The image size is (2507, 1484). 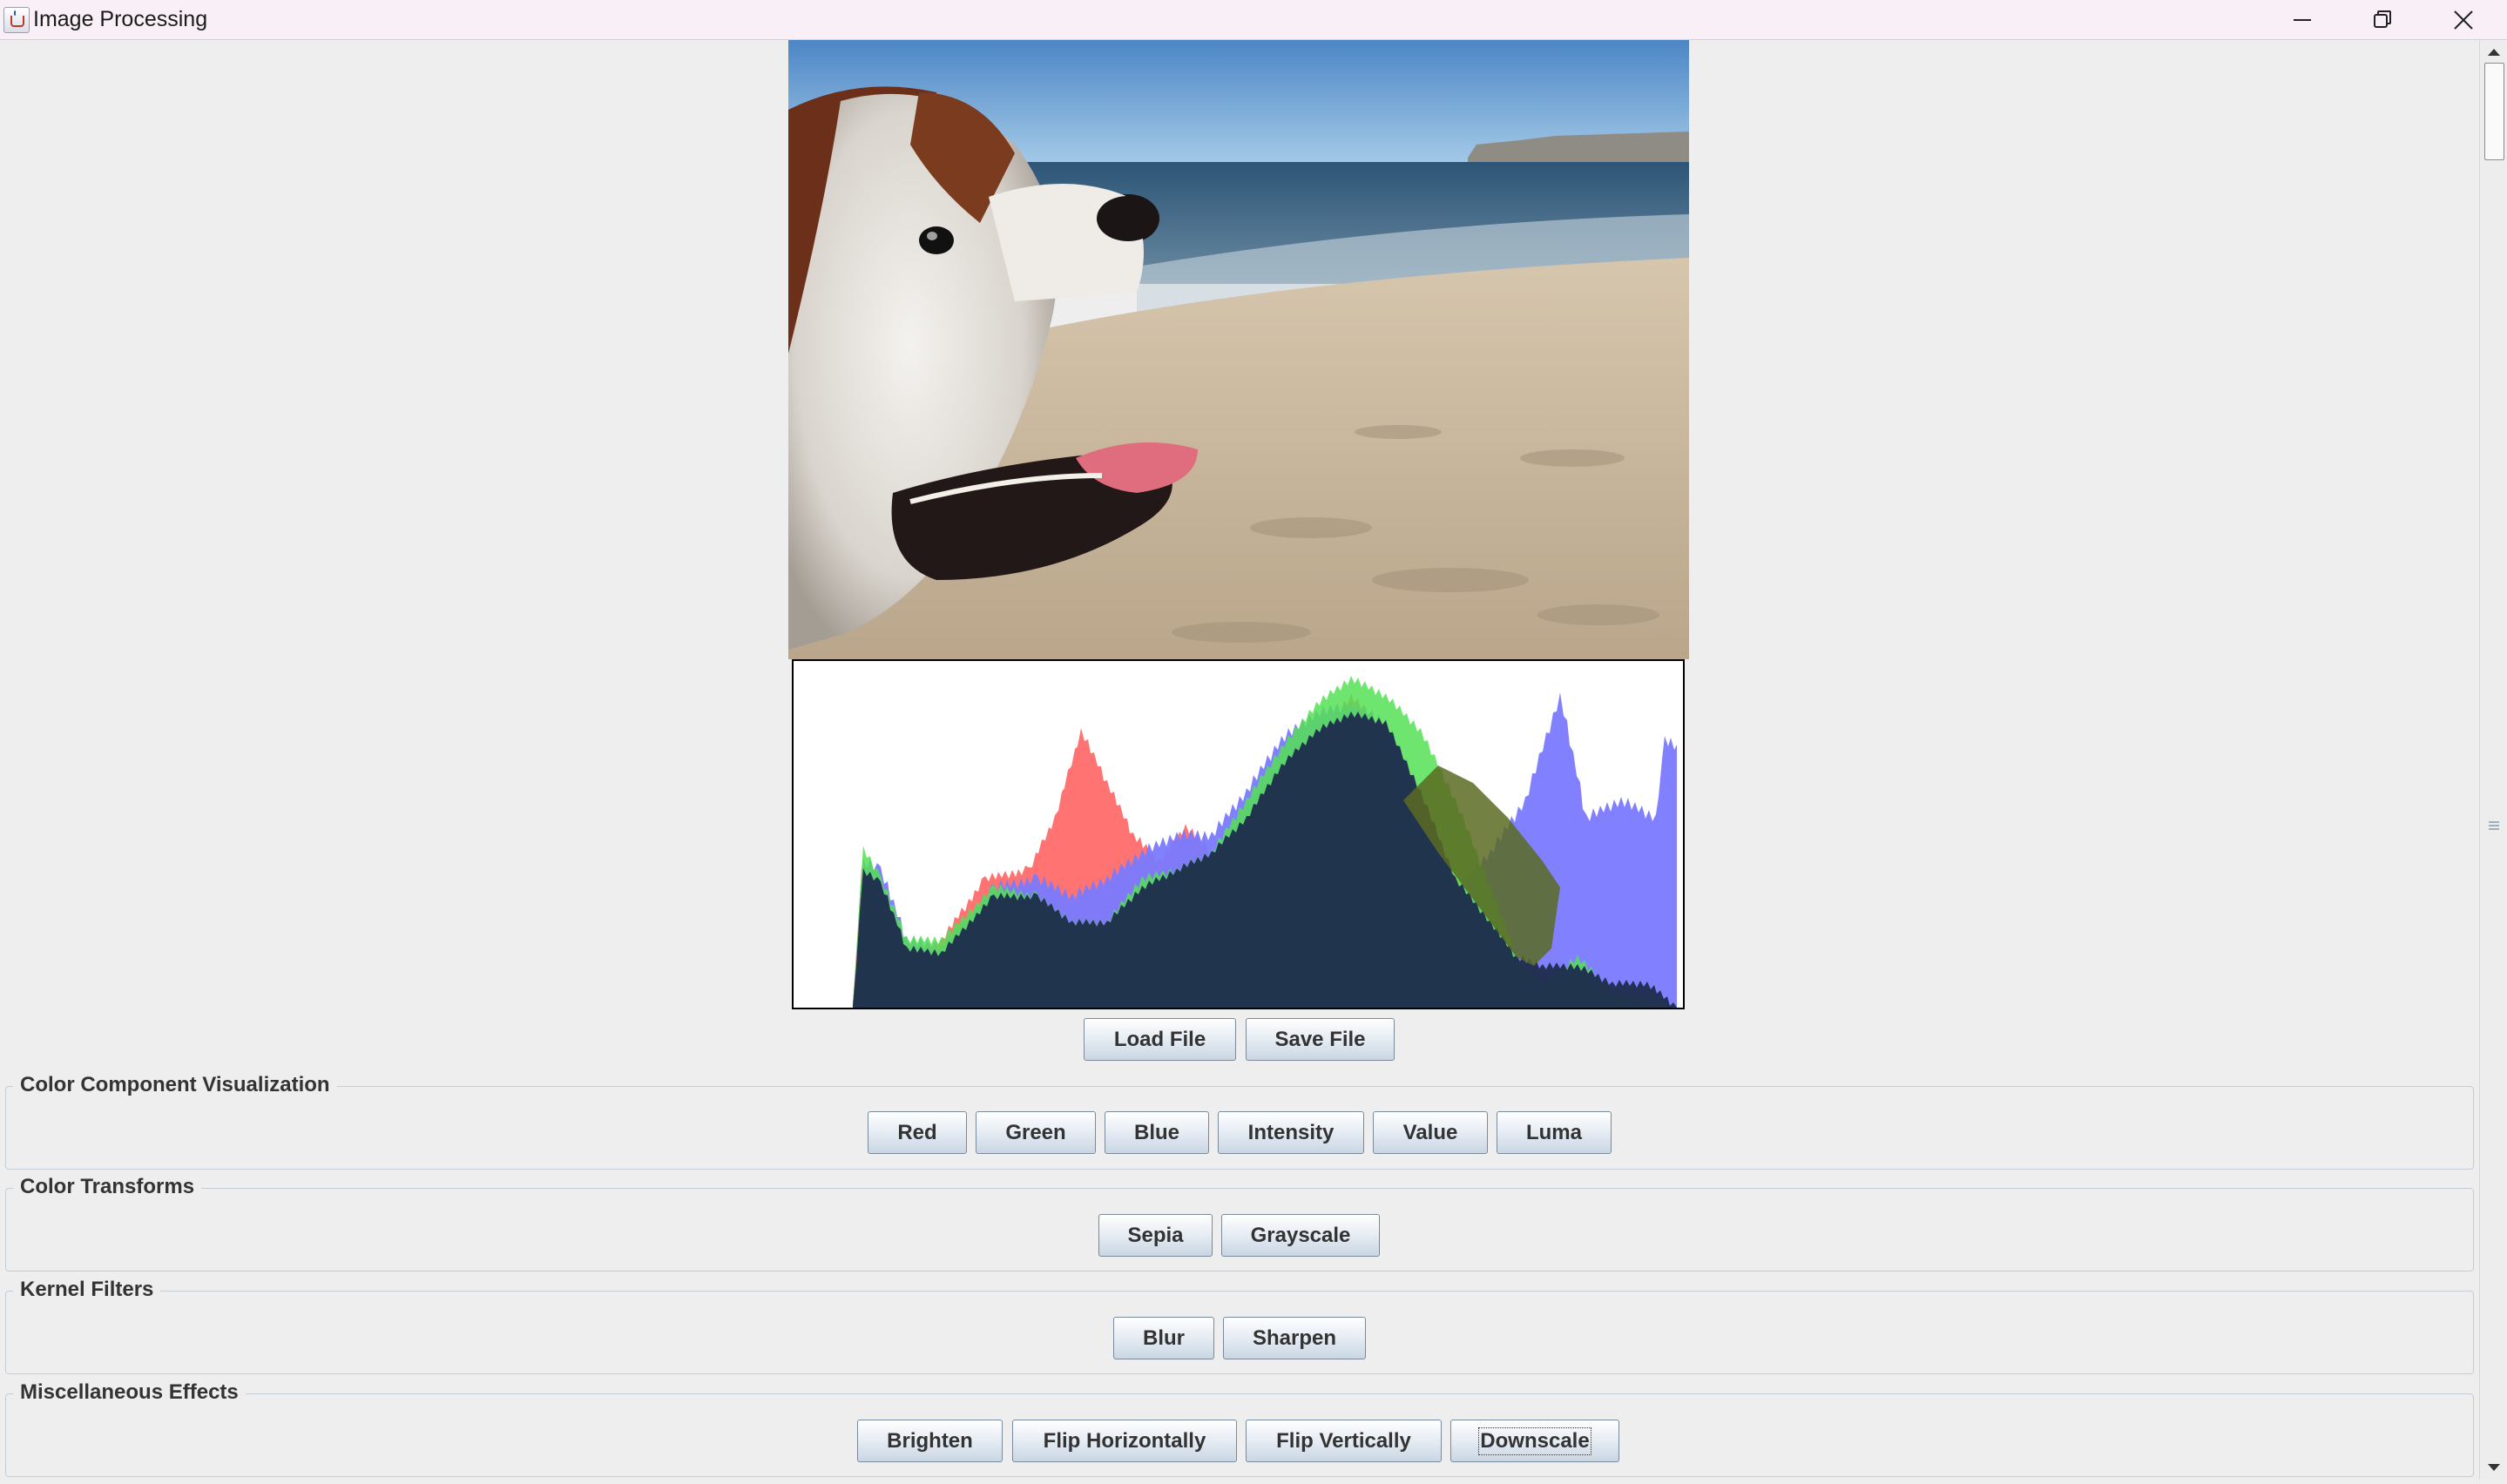 What do you see at coordinates (16, 20) in the screenshot?
I see `java-cup-icon` at bounding box center [16, 20].